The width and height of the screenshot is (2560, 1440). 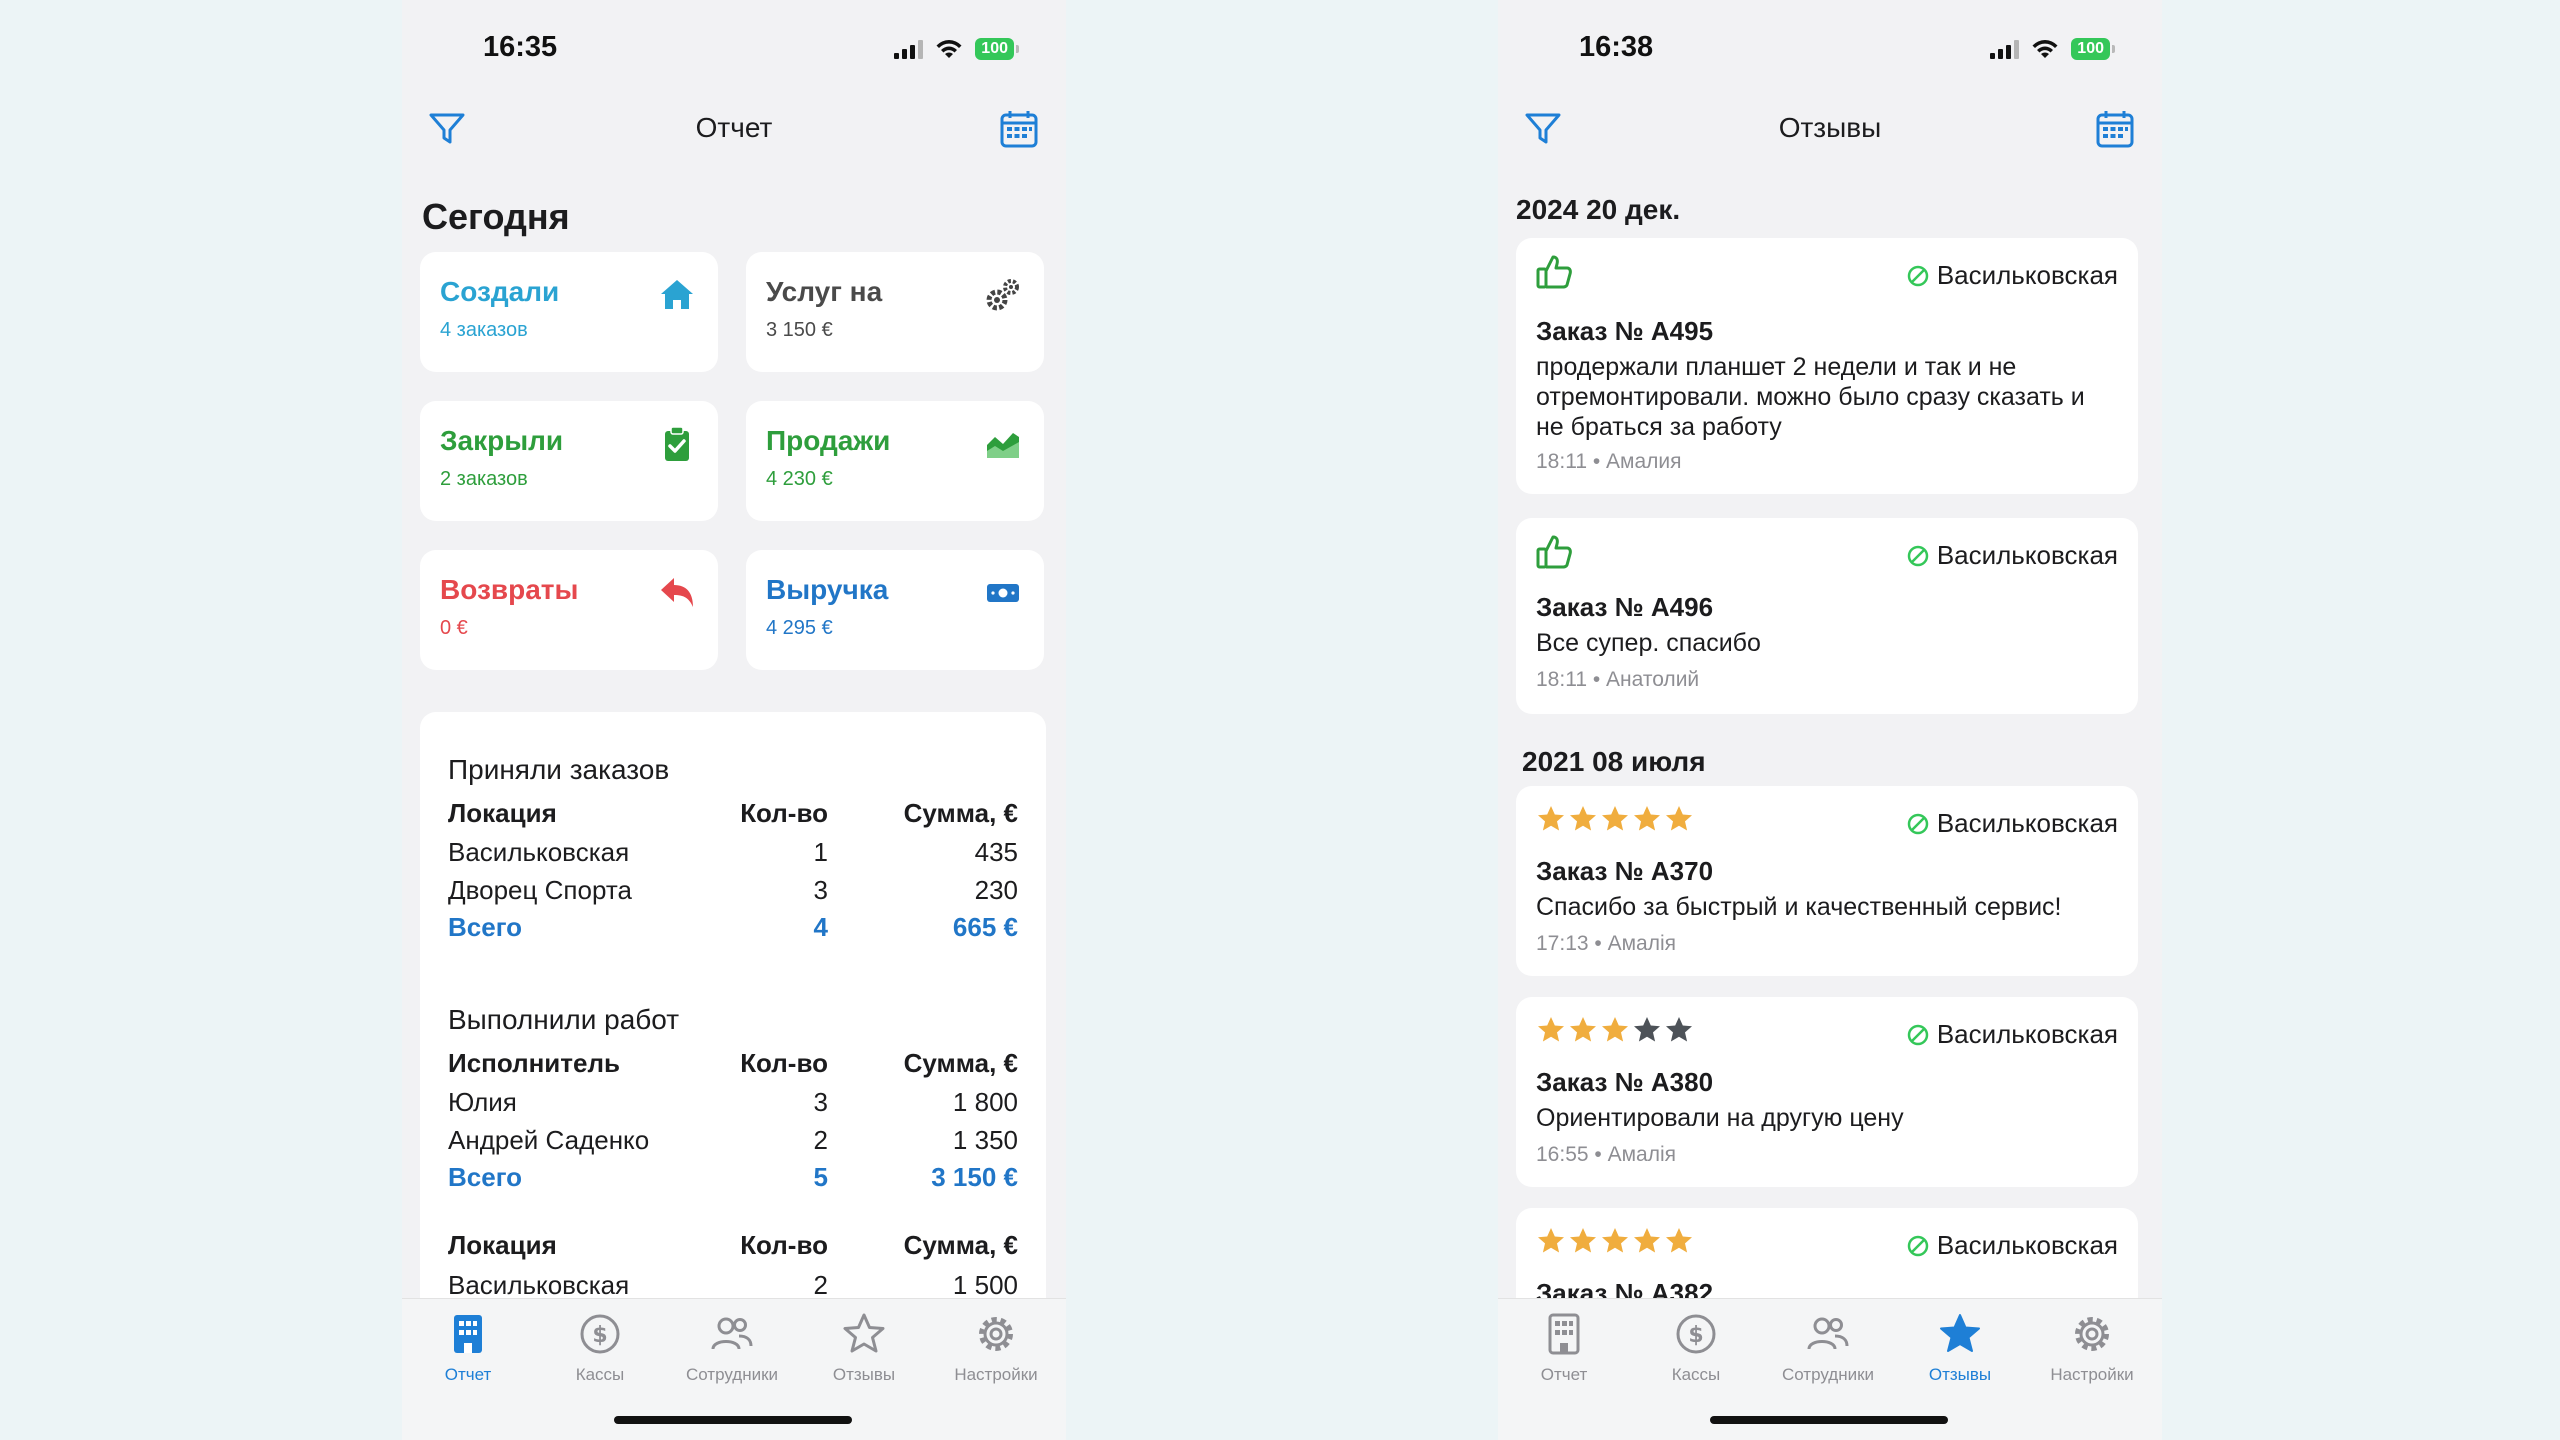 What do you see at coordinates (1625, 607) in the screenshot?
I see `review-order-number: Заказ № A496` at bounding box center [1625, 607].